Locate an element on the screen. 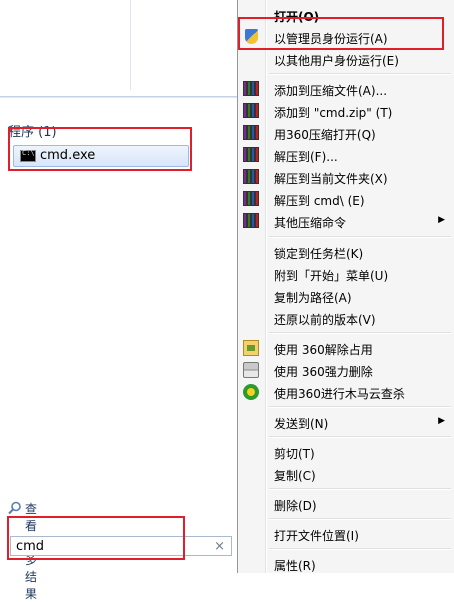  menu-item-open-with-360zip: 用360压缩打开(Q) is located at coordinates (346, 133).